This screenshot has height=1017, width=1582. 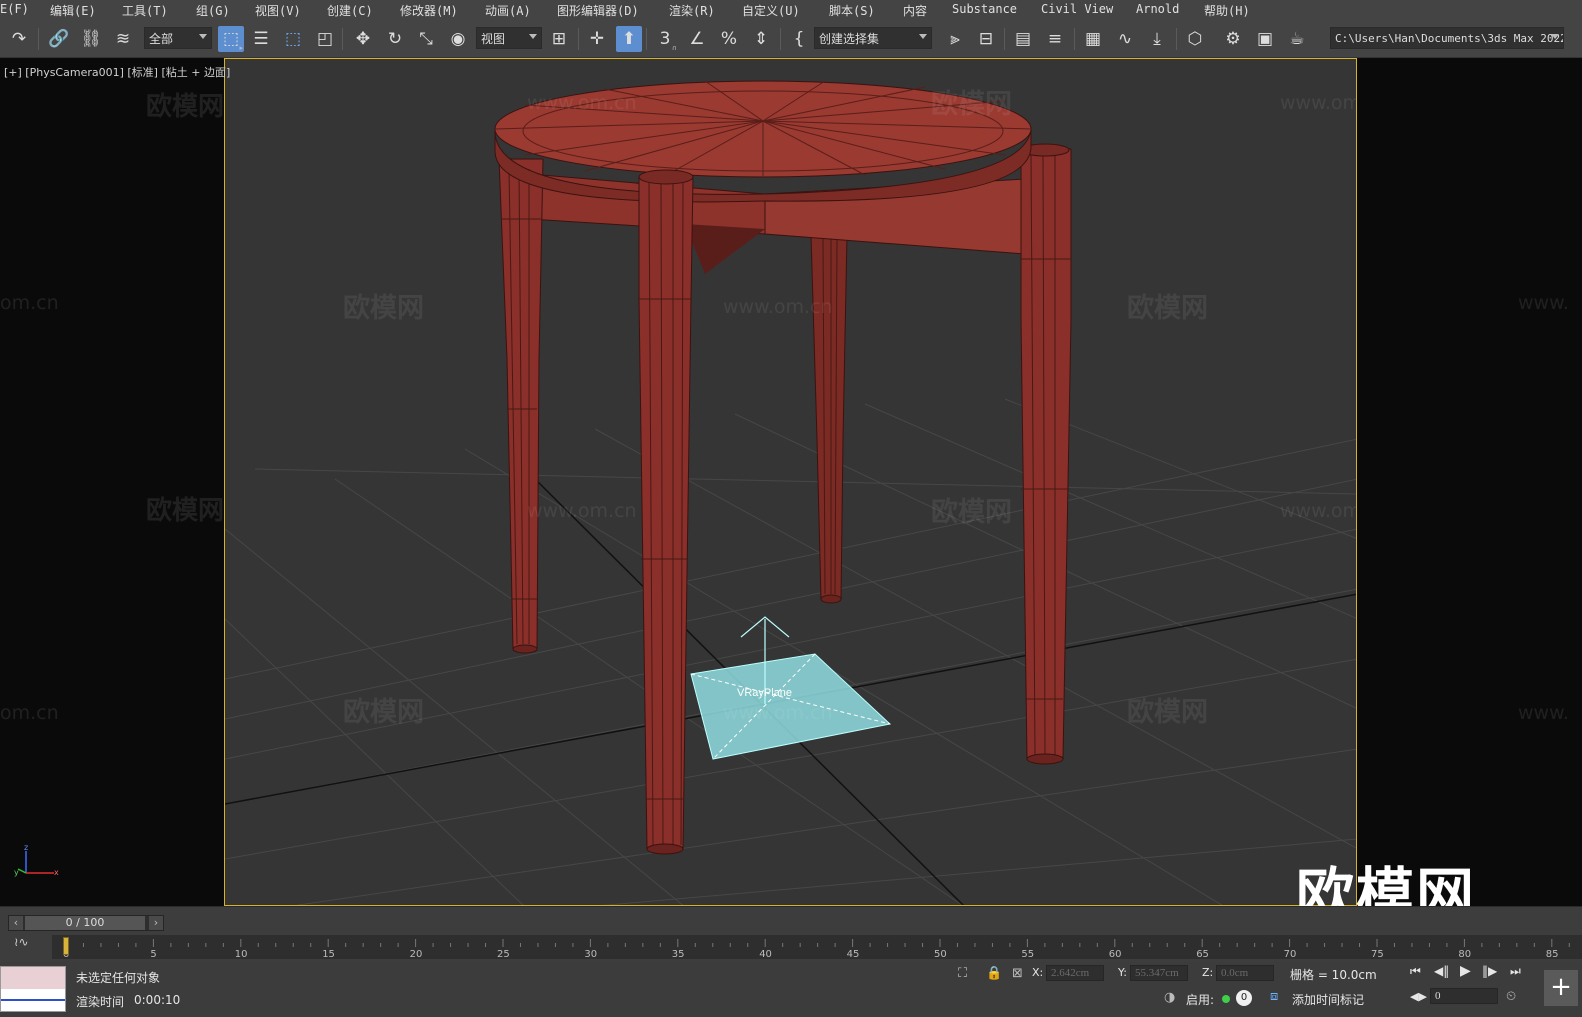 I want to click on layer-explorer-icon: ▤, so click(x=1023, y=39).